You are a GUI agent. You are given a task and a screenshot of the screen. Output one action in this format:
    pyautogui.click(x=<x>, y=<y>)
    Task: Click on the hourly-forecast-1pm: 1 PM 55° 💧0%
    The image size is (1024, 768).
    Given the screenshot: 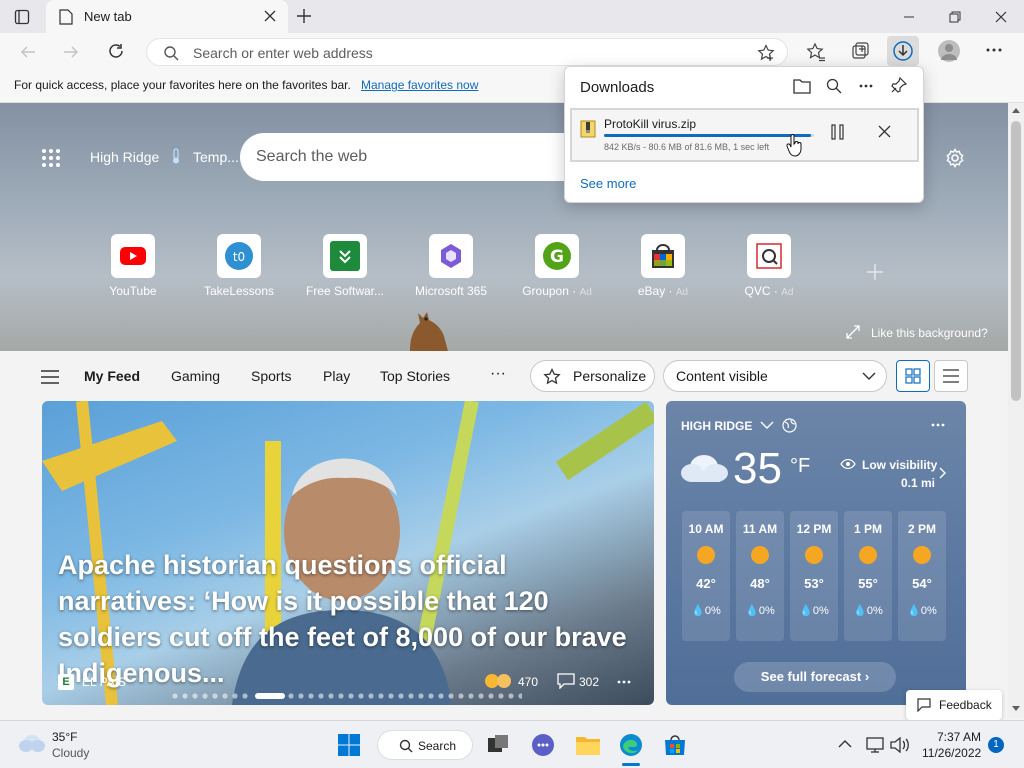 What is the action you would take?
    pyautogui.click(x=868, y=576)
    